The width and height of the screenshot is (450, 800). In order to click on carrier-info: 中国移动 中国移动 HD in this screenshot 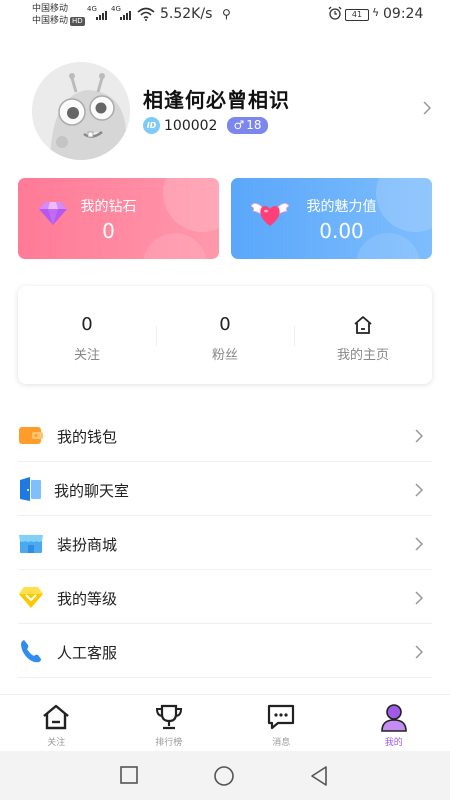, I will do `click(58, 15)`.